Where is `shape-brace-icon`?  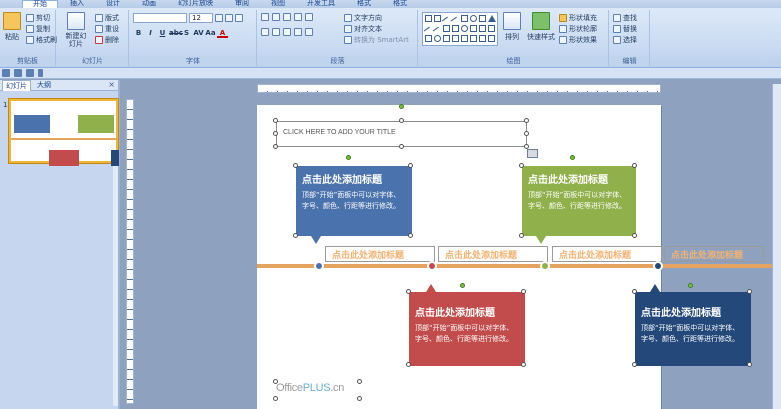
shape-brace-icon is located at coordinates (464, 38).